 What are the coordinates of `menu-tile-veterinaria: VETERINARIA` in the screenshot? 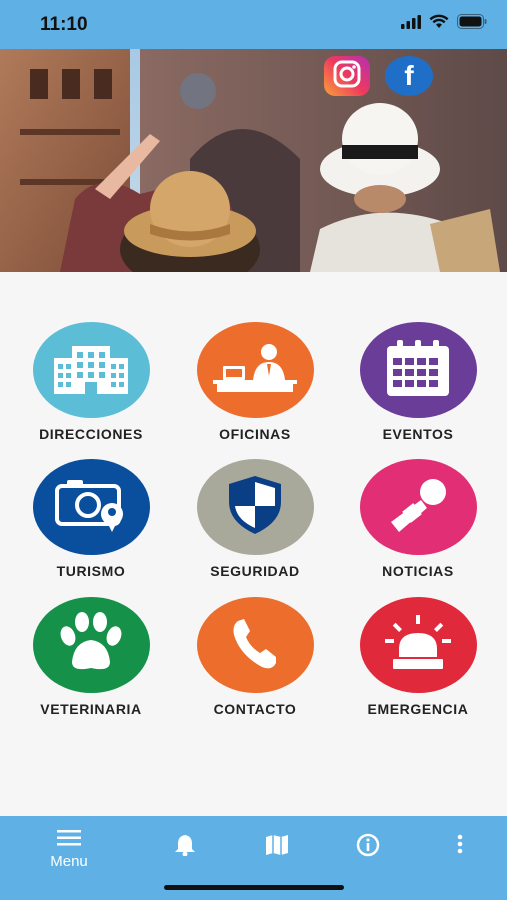 It's located at (91, 657).